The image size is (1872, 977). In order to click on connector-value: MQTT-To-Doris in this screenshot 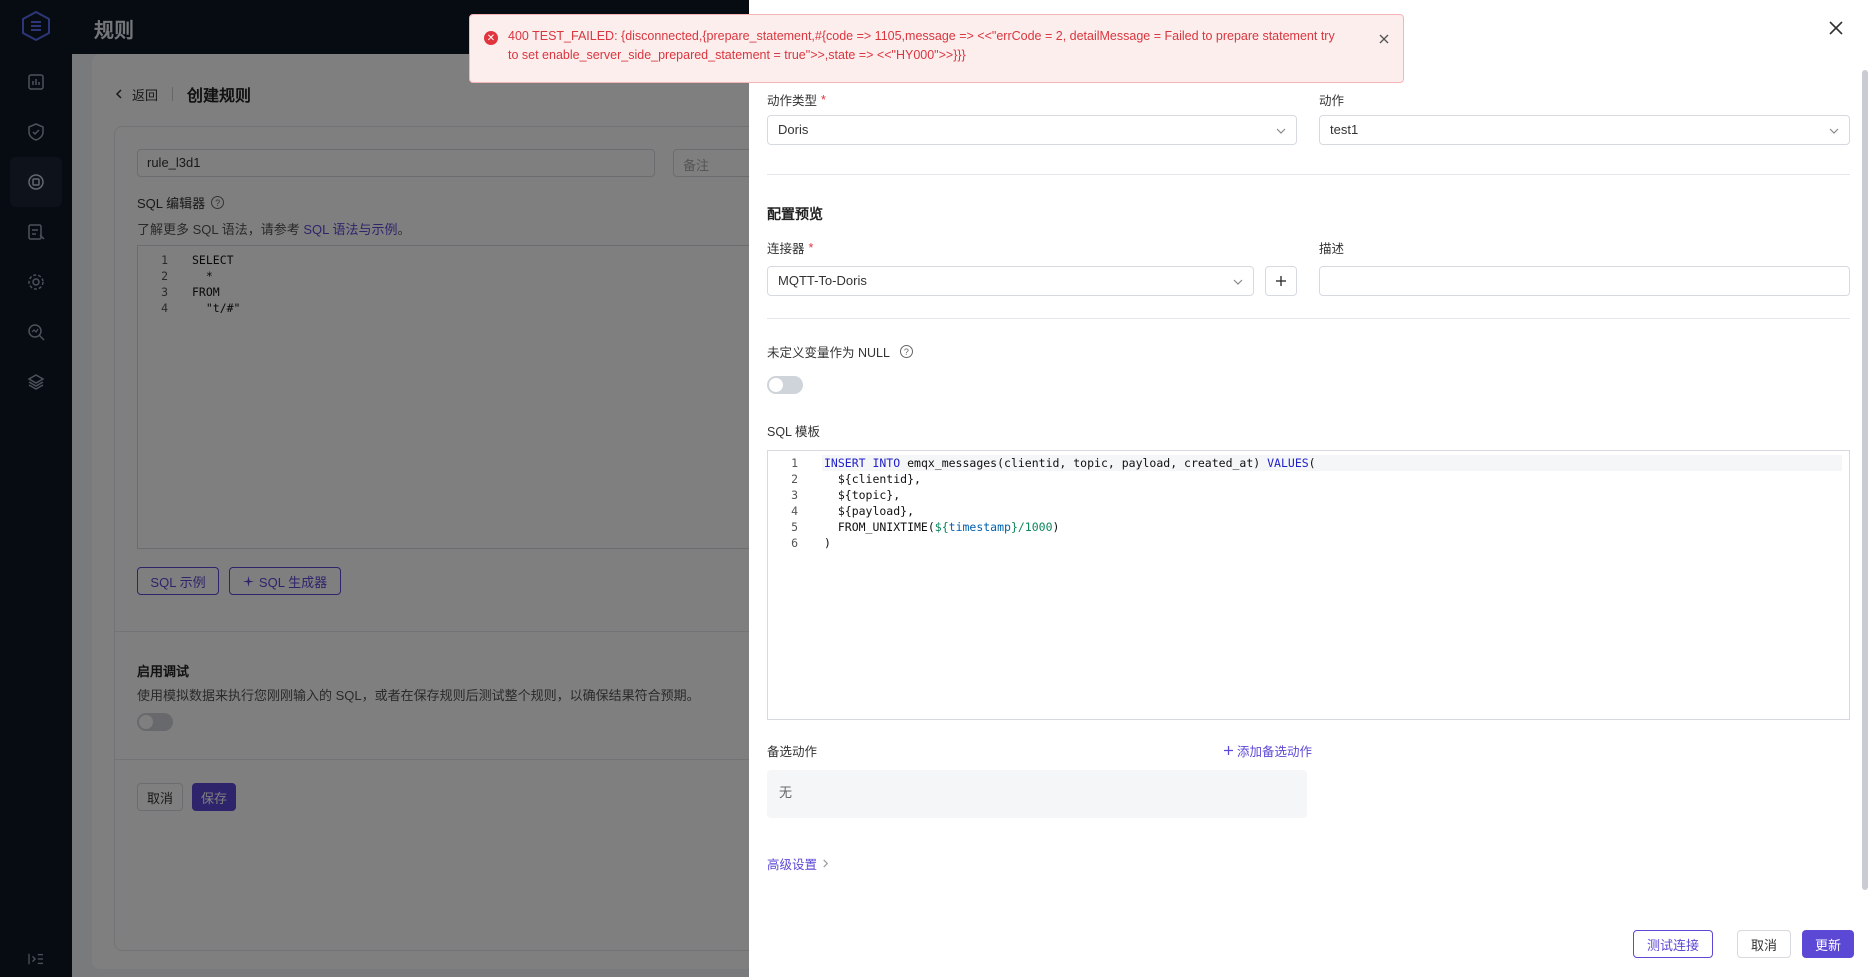, I will do `click(822, 280)`.